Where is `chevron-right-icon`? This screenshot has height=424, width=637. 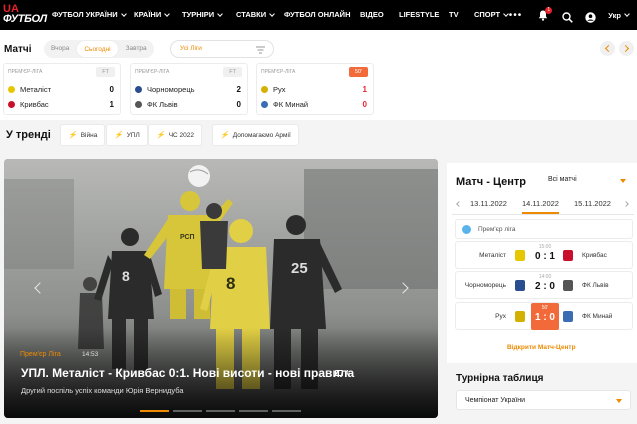 chevron-right-icon is located at coordinates (625, 48).